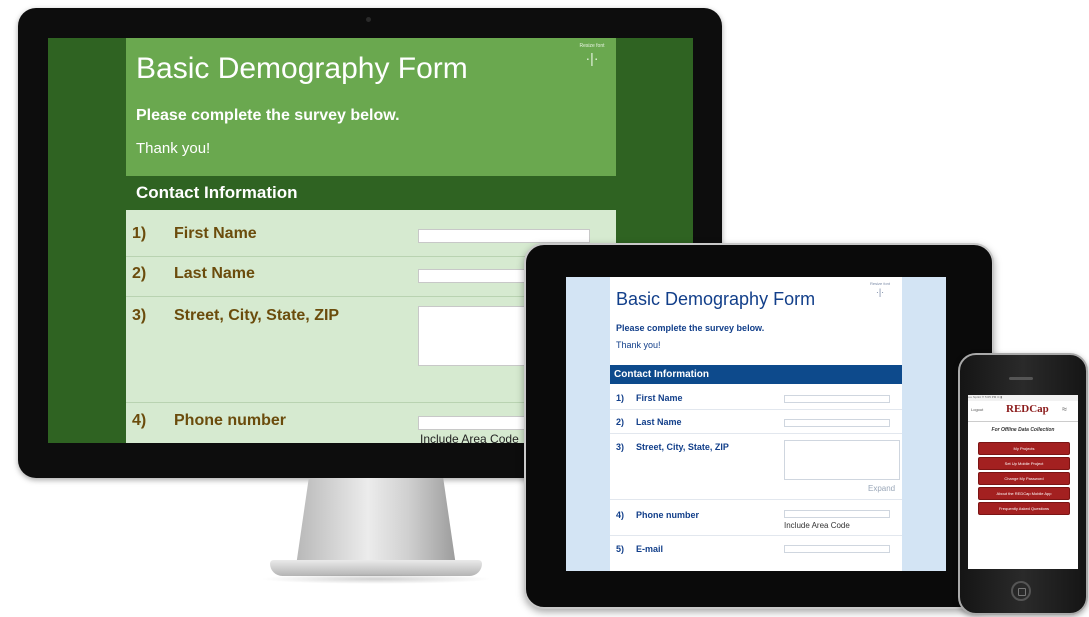 This screenshot has height=617, width=1089. What do you see at coordinates (620, 549) in the screenshot?
I see `field-number: 5)` at bounding box center [620, 549].